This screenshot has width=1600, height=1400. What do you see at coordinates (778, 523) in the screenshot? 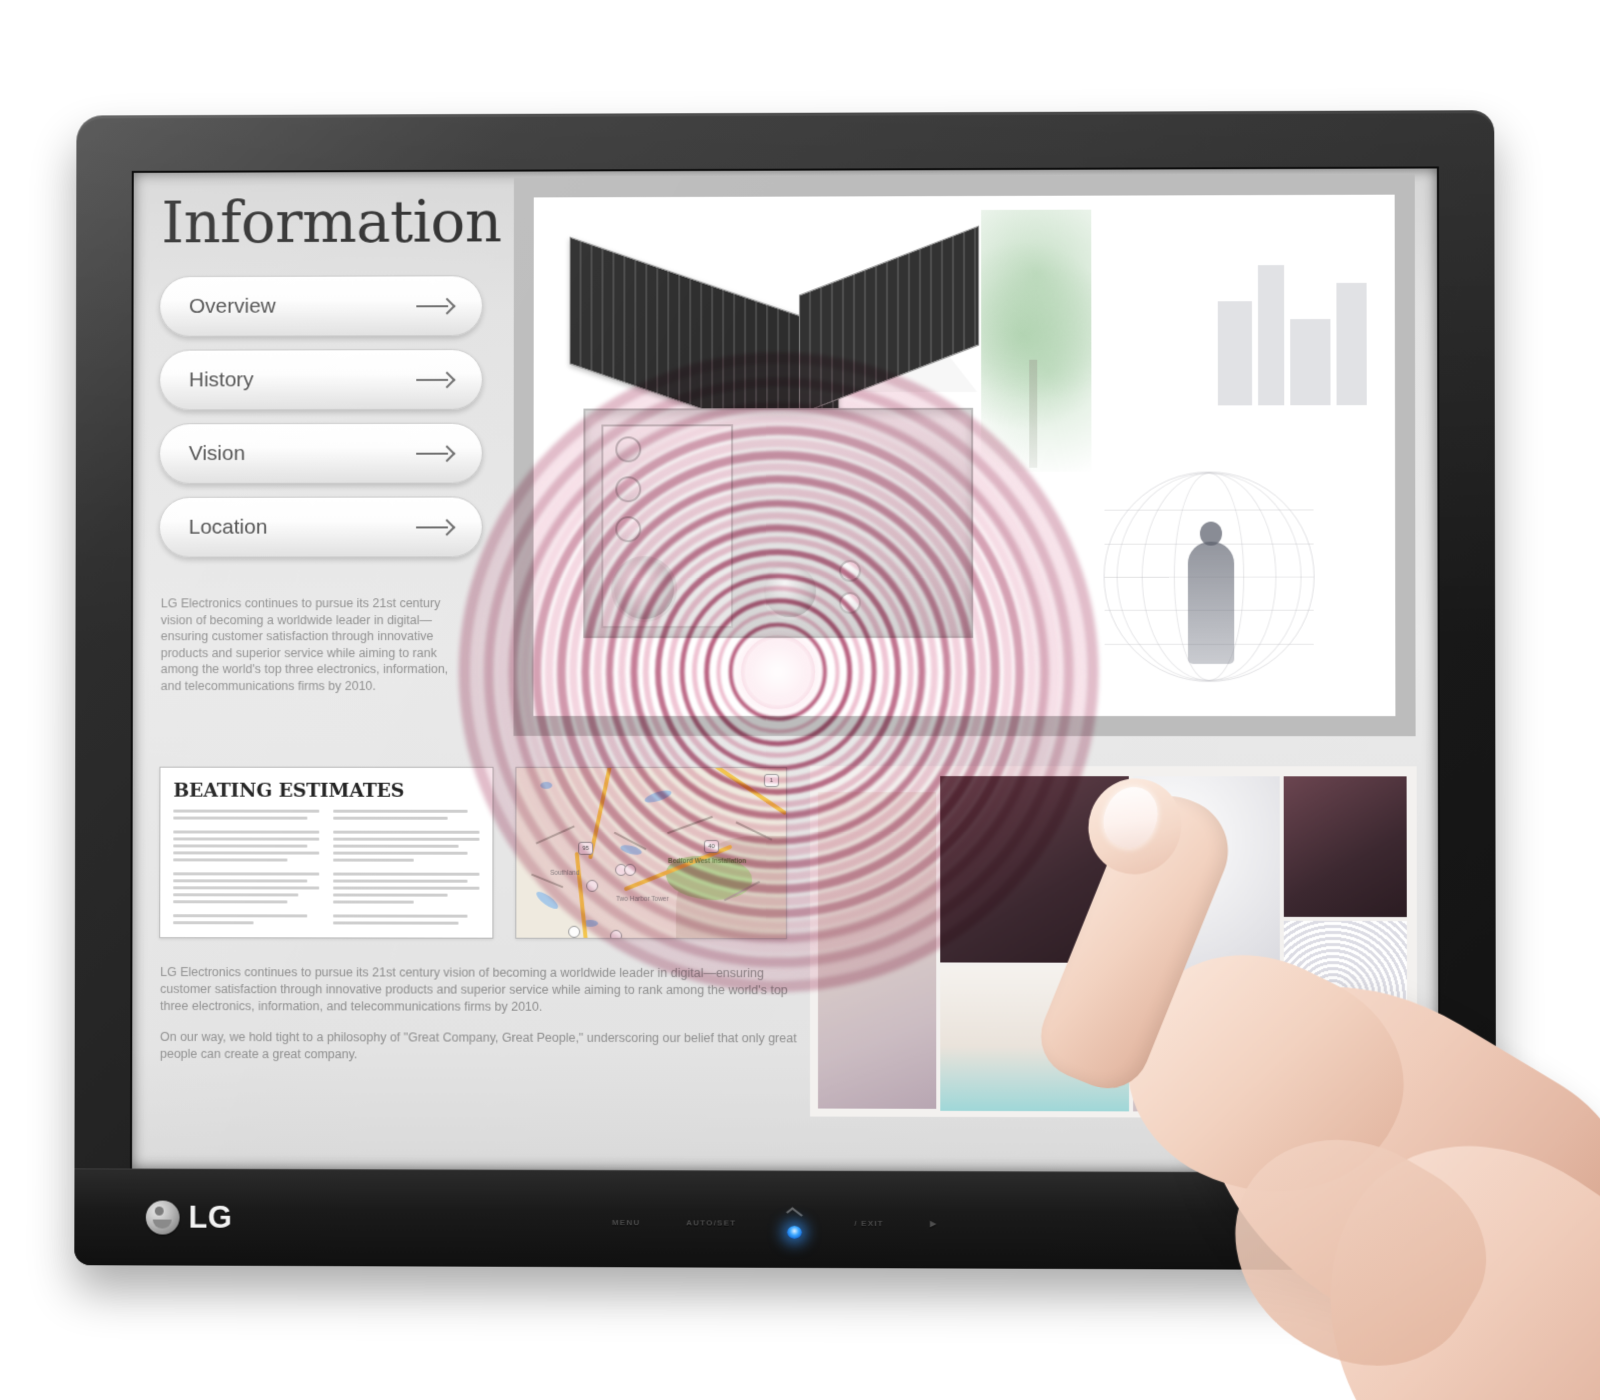
I see `house-body` at bounding box center [778, 523].